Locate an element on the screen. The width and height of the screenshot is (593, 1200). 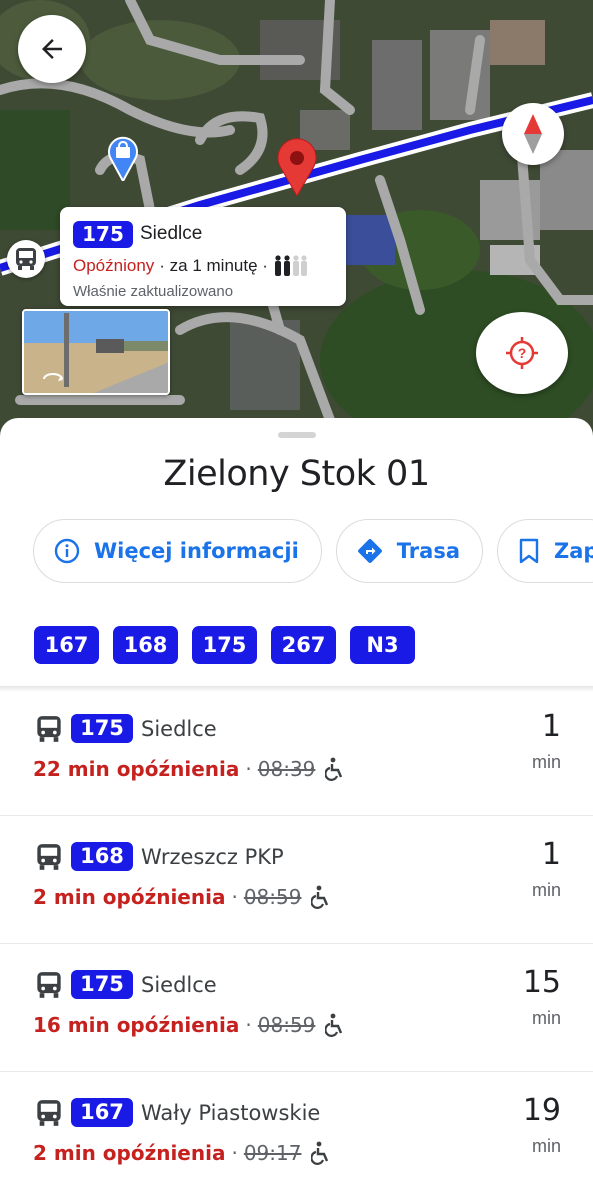
back-button is located at coordinates (52, 49).